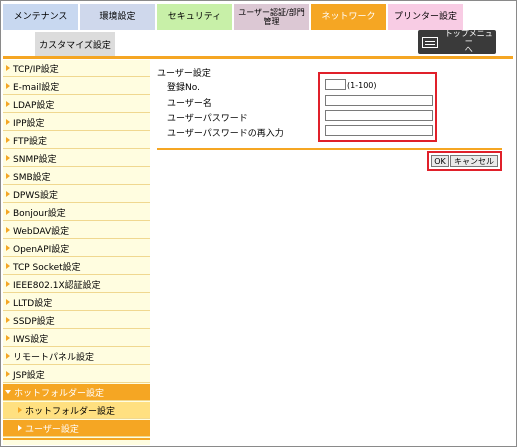  I want to click on sidebar-item-label: TCP Socket設定, so click(47, 267).